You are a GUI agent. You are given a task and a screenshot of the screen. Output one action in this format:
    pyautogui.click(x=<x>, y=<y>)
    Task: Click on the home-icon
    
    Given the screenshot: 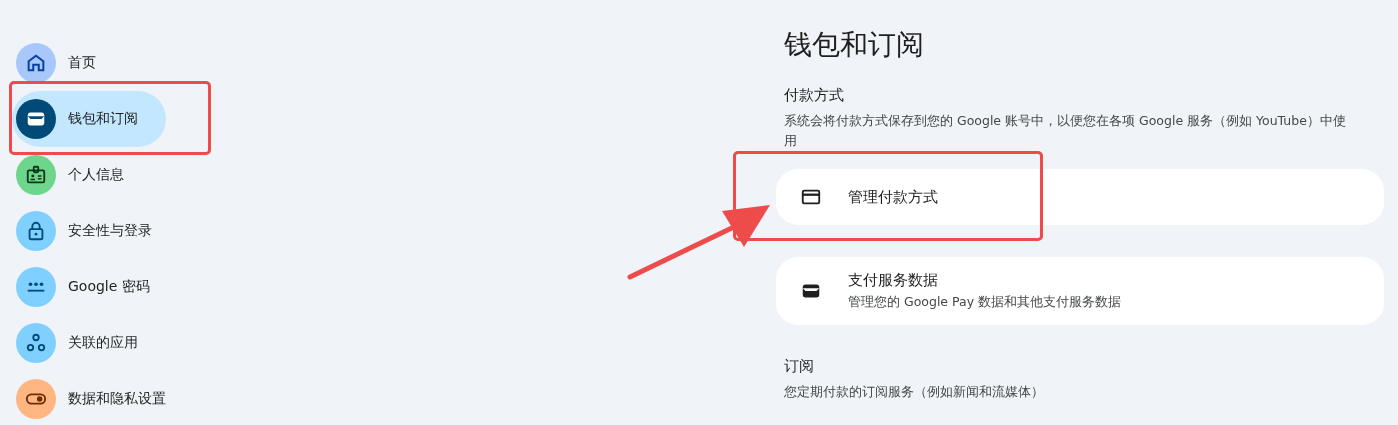 What is the action you would take?
    pyautogui.click(x=36, y=63)
    